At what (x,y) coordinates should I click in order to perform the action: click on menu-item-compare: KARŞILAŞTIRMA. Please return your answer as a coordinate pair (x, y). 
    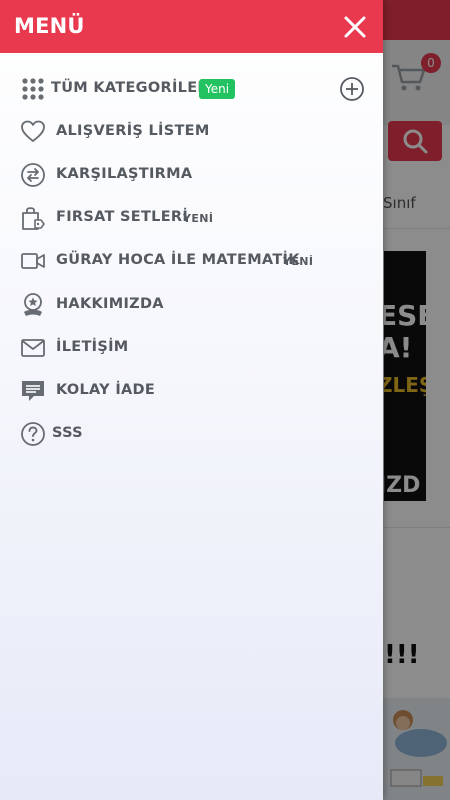
    Looking at the image, I should click on (191, 174).